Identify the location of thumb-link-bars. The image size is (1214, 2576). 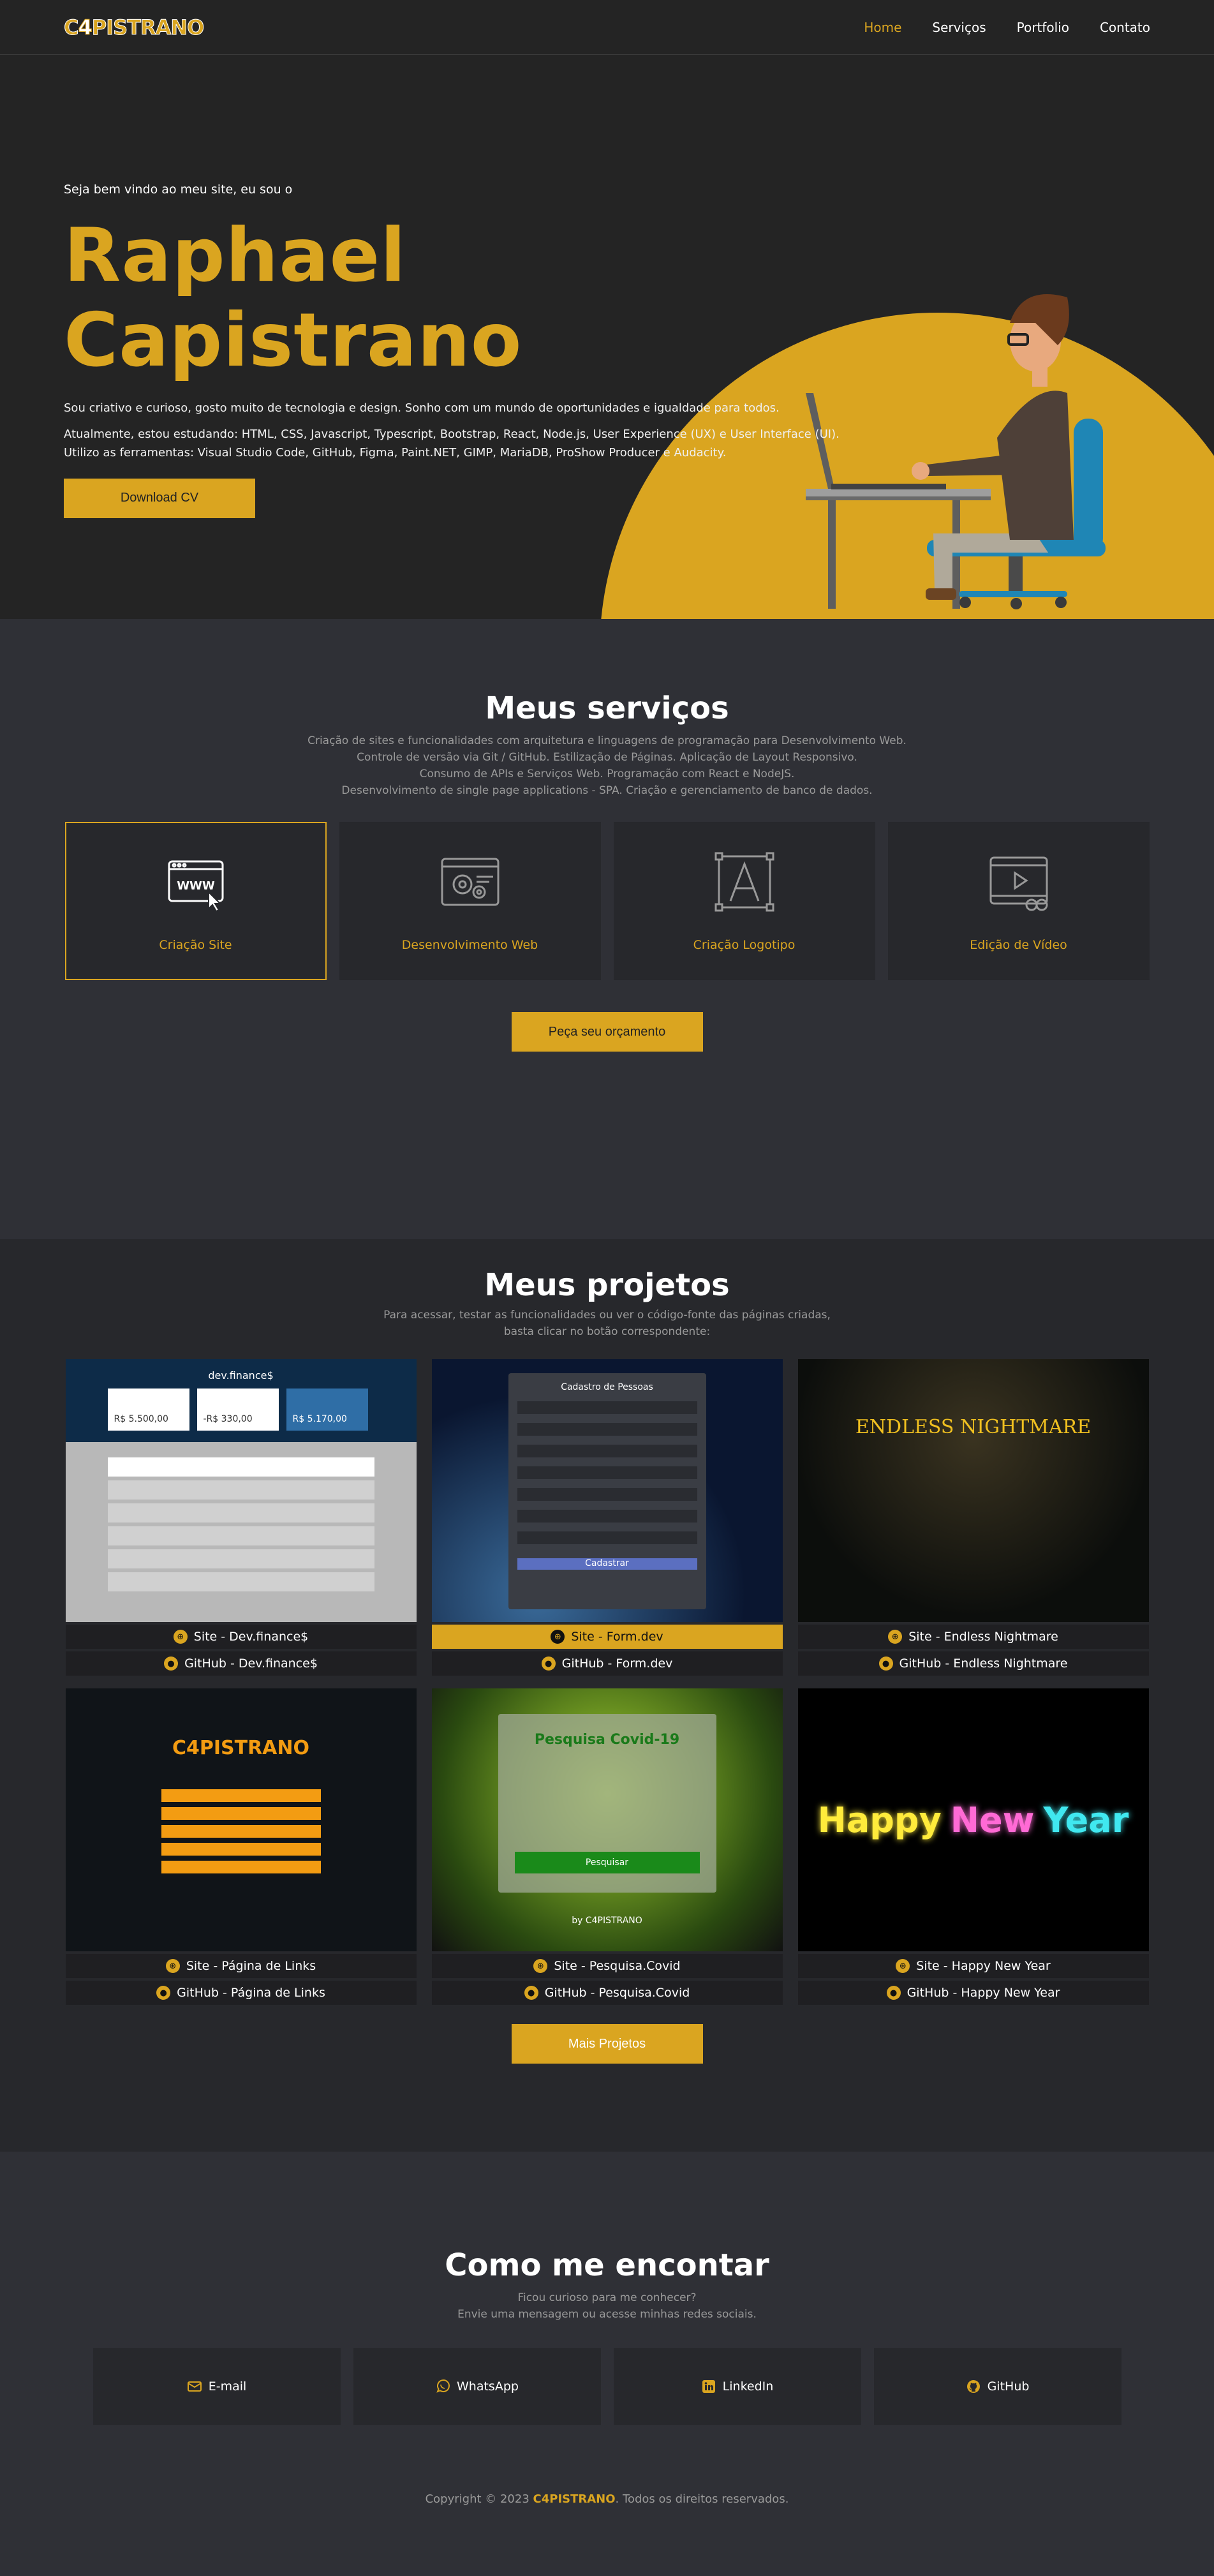
(241, 1828).